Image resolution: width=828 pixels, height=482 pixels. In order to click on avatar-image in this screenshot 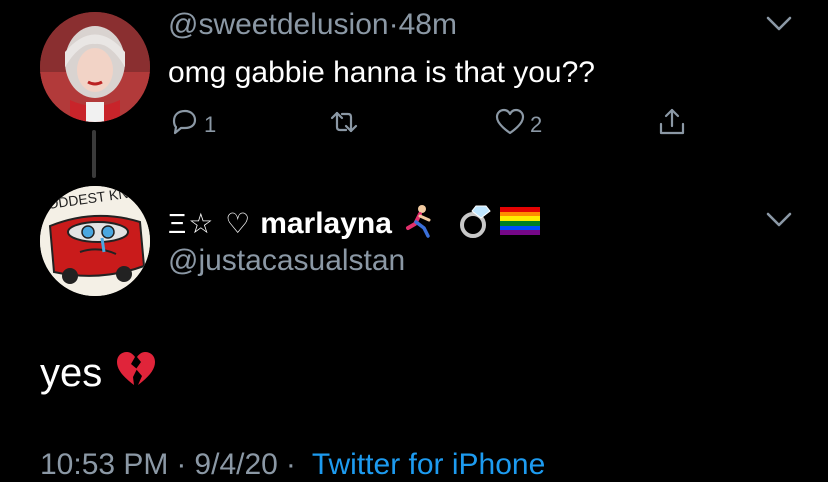, I will do `click(95, 67)`.